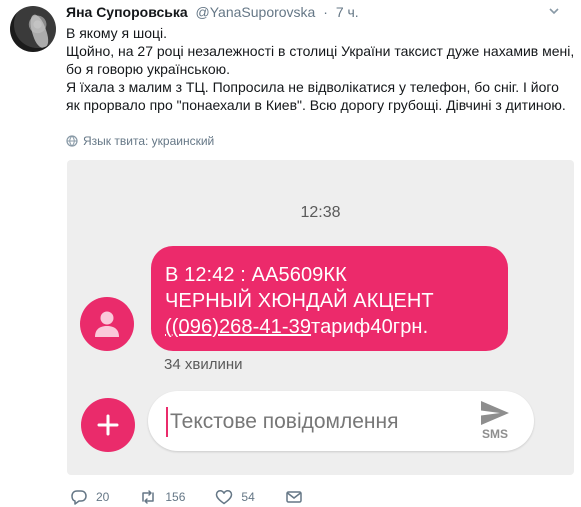  What do you see at coordinates (347, 12) in the screenshot?
I see `tweet-time: 7 ч.` at bounding box center [347, 12].